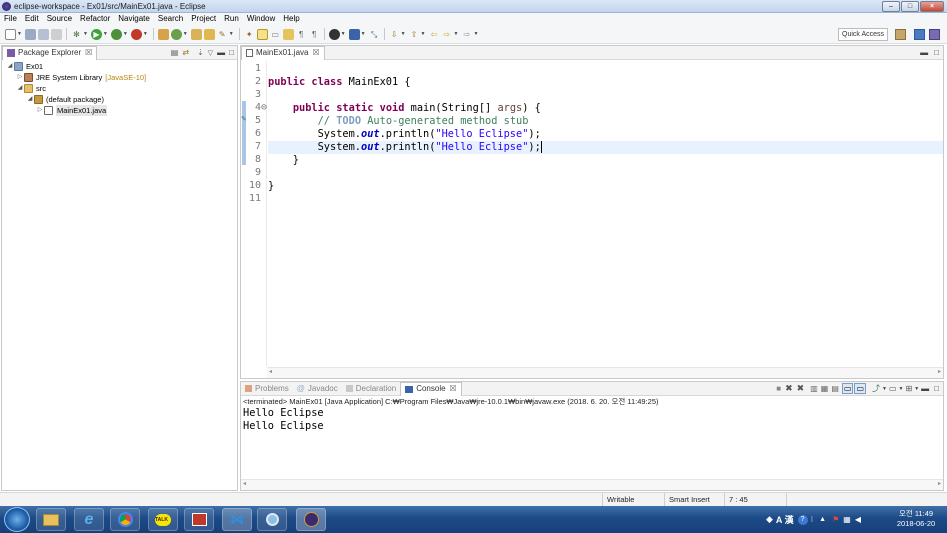  Describe the element at coordinates (96, 34) in the screenshot. I see `run-icon: ▶` at that location.